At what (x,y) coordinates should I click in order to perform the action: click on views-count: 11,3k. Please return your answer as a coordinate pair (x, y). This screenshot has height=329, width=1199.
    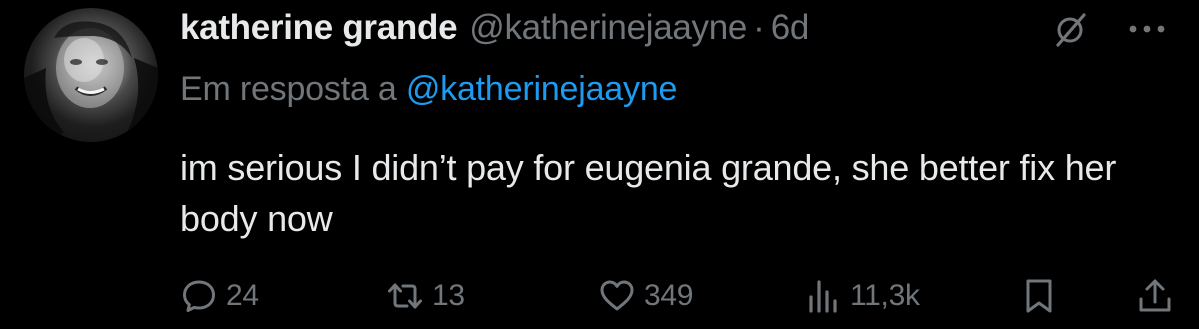
    Looking at the image, I should click on (885, 295).